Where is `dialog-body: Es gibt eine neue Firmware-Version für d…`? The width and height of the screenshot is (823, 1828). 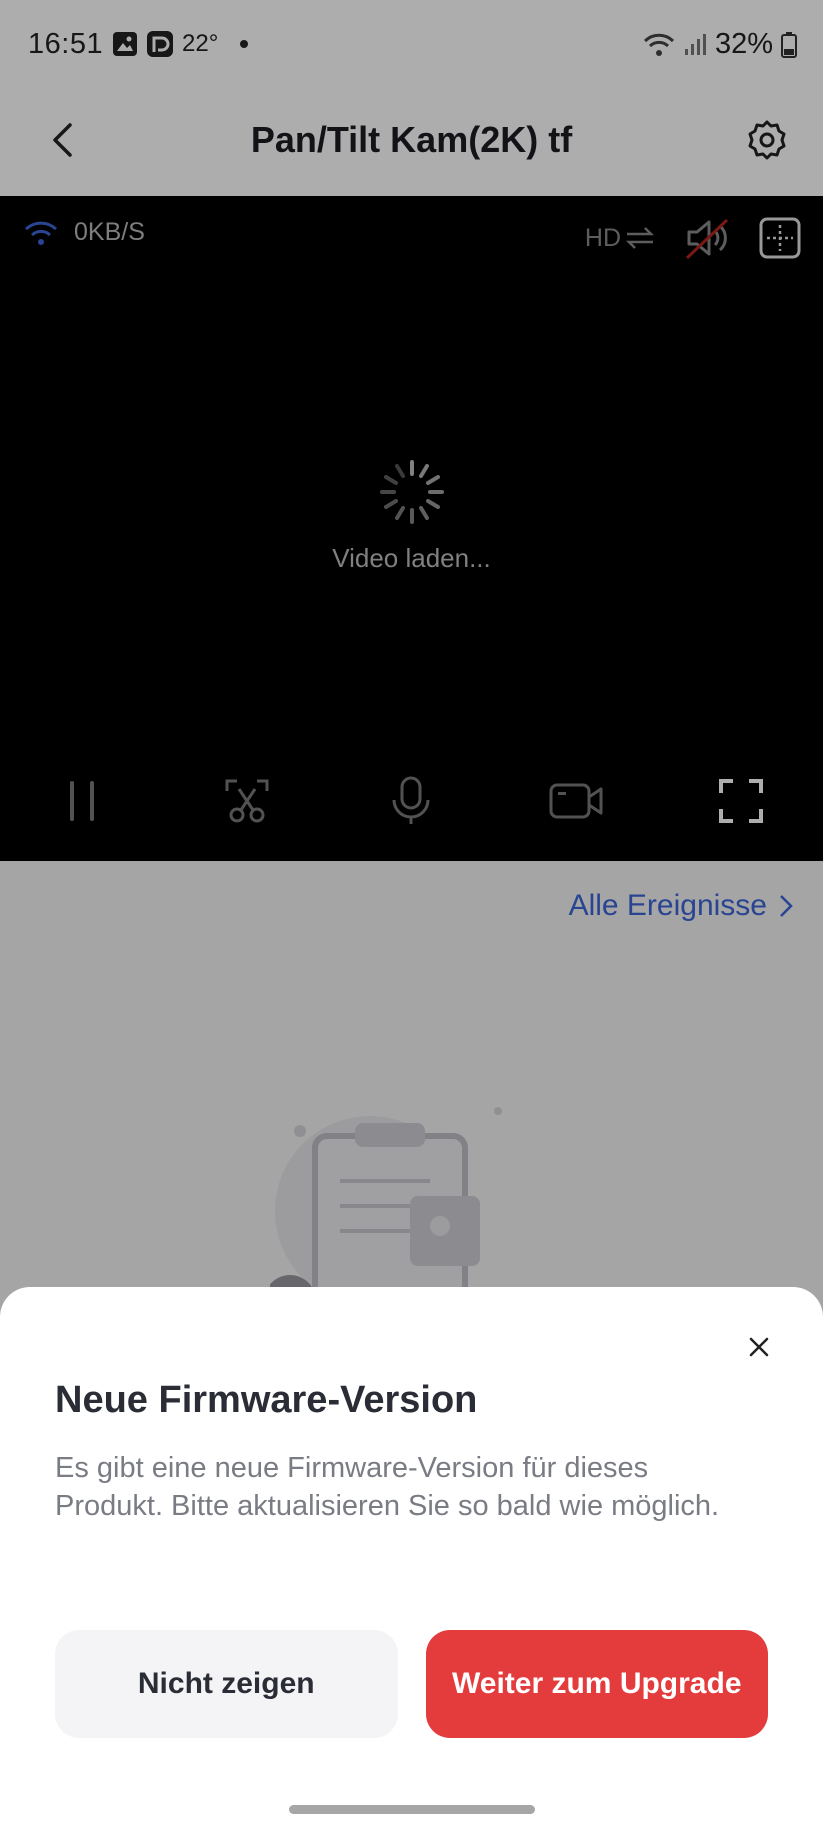
dialog-body: Es gibt eine neue Firmware-Version für d… is located at coordinates (387, 1487).